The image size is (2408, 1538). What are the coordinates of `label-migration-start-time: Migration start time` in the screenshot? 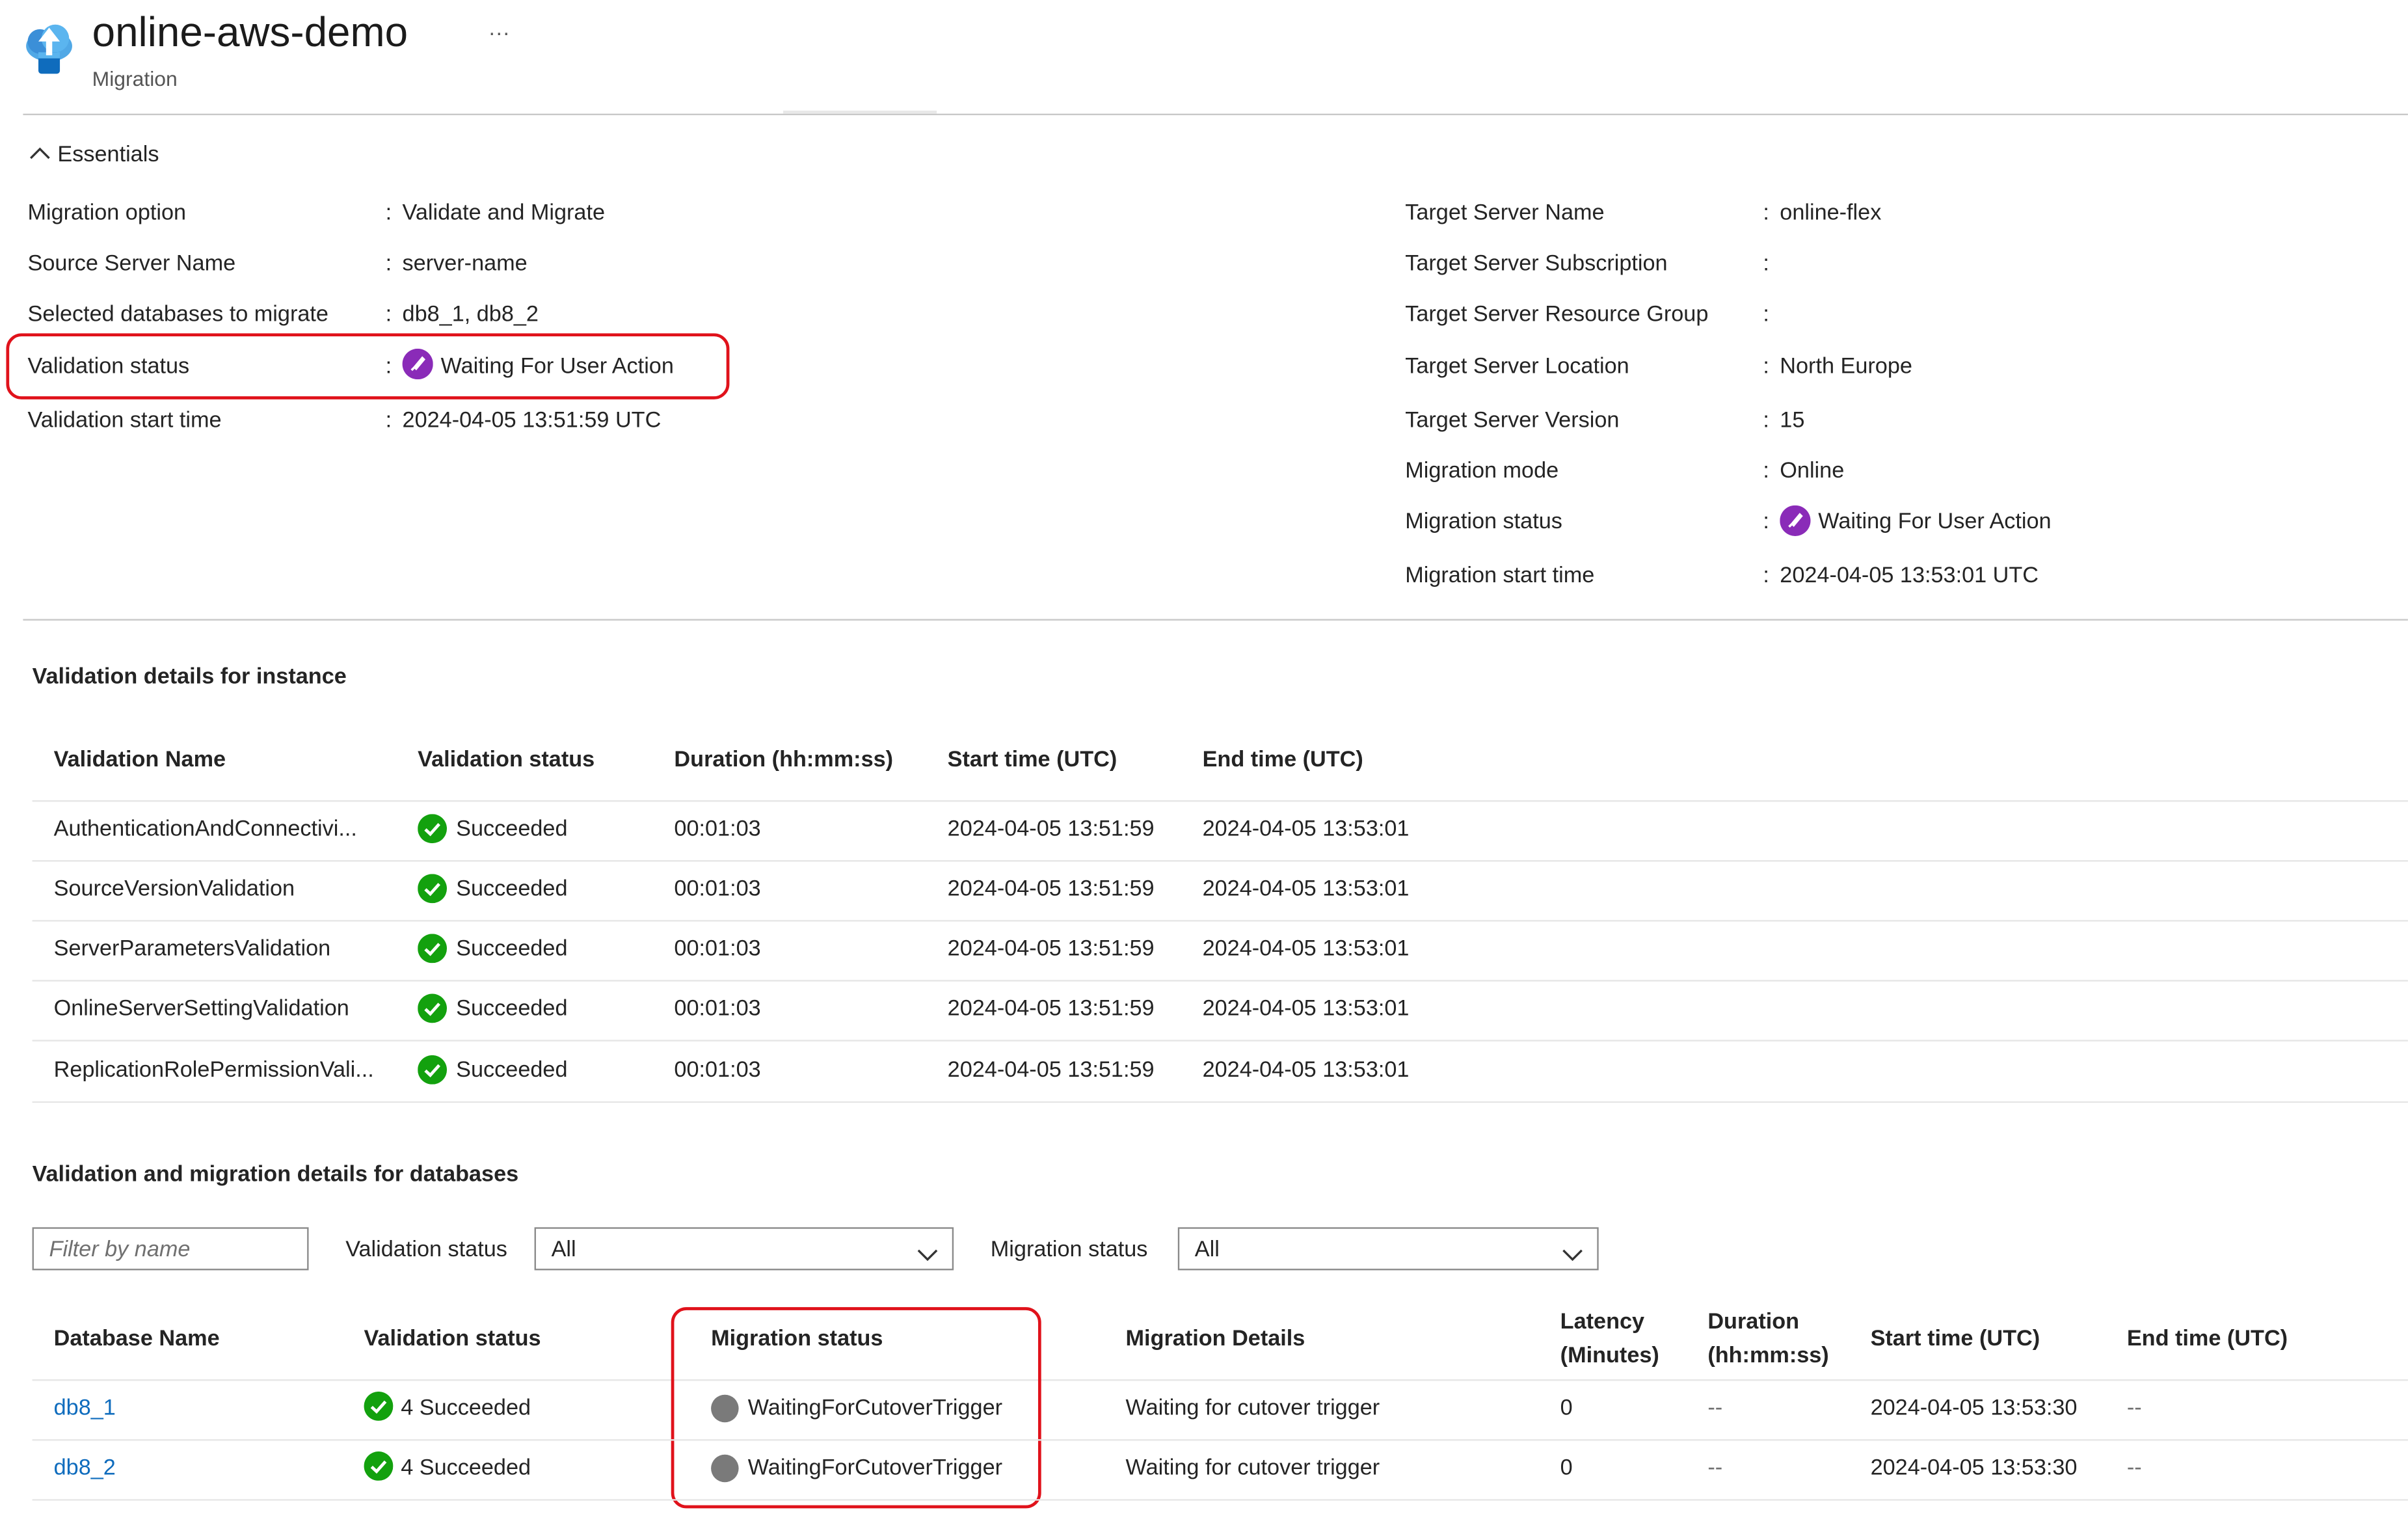 It's located at (1500, 576).